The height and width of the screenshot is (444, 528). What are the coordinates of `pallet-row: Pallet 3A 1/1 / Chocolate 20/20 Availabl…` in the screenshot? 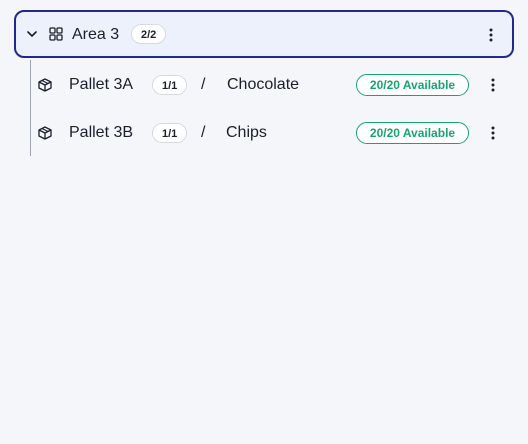 It's located at (271, 85).